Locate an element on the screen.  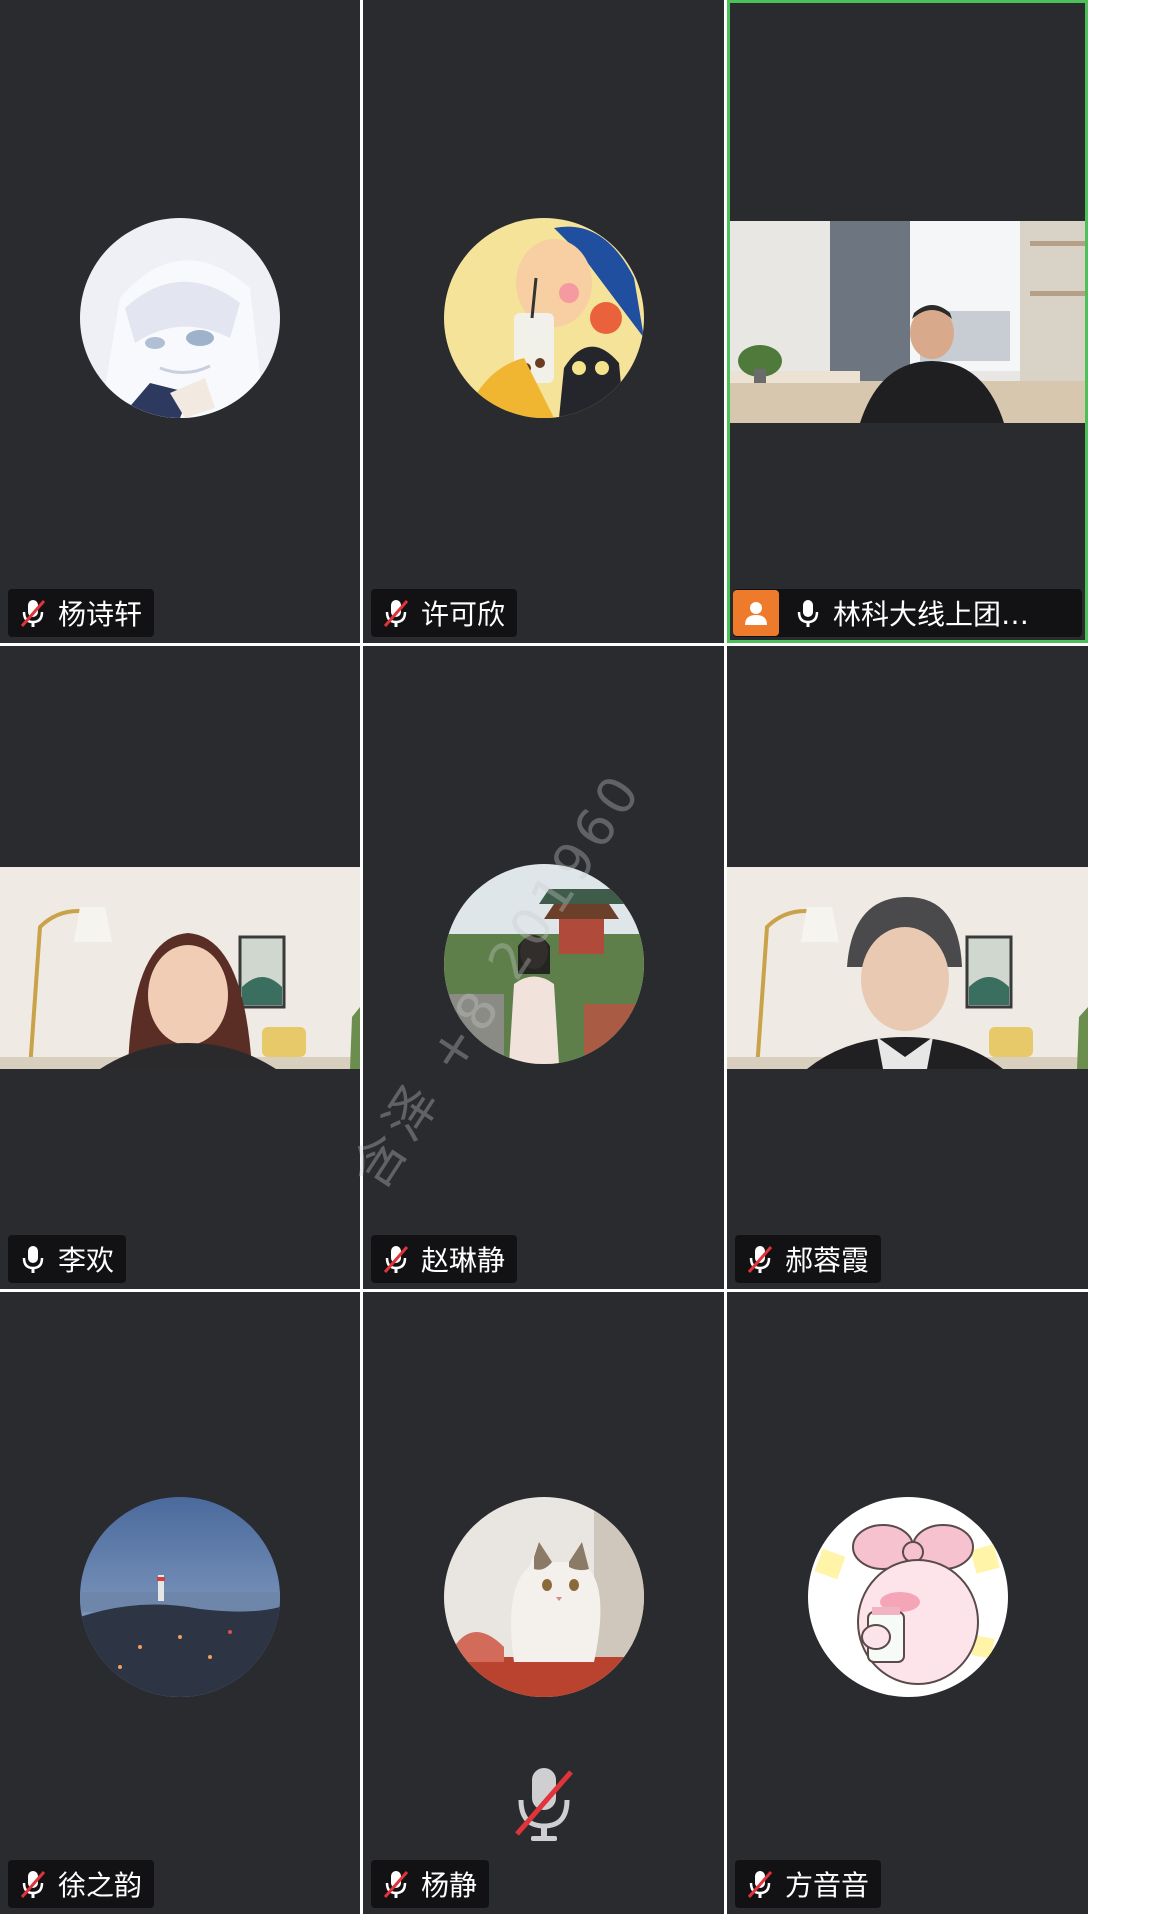
name-label: 方音音 is located at coordinates (808, 1884).